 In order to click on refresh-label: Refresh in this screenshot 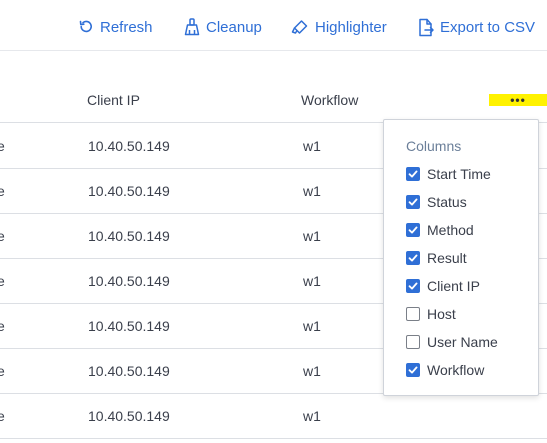, I will do `click(126, 27)`.